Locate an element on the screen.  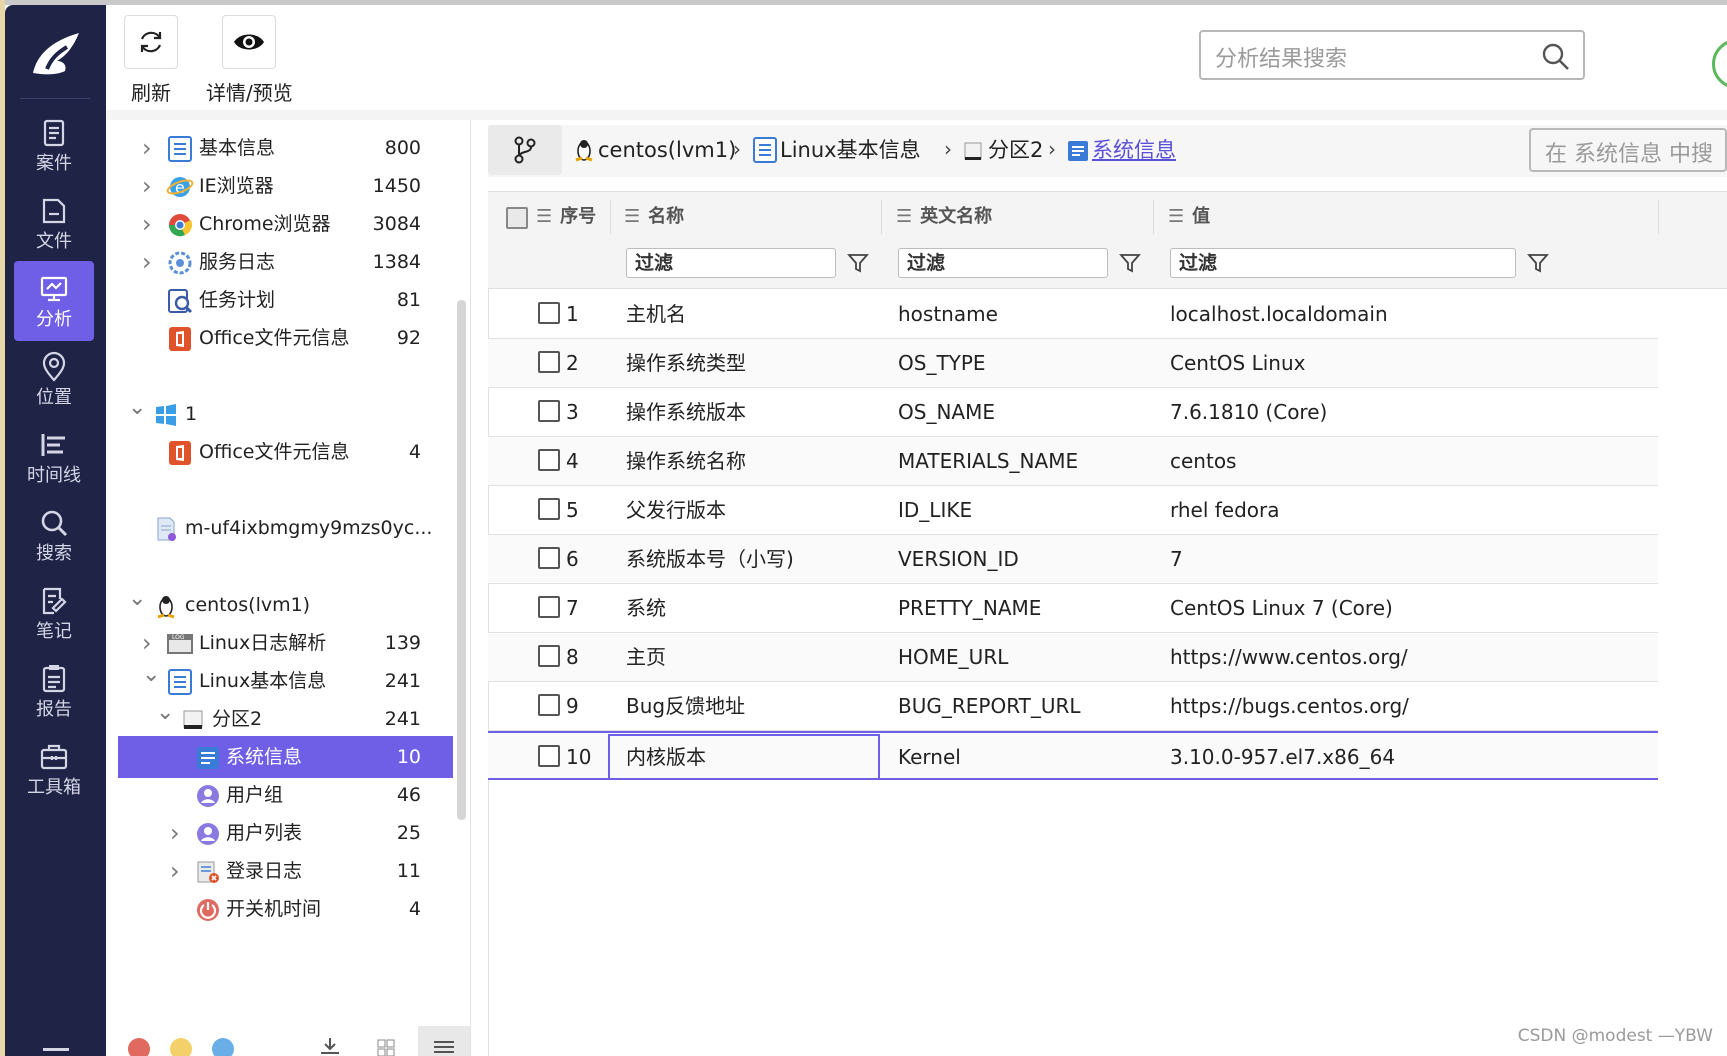
tree-item: 开关机时间 4 is located at coordinates (285, 909).